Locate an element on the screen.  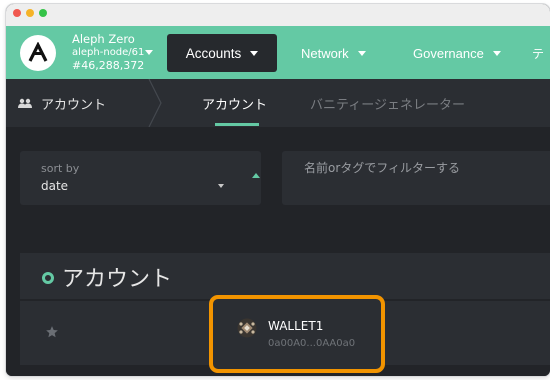
close-window-button is located at coordinates (17, 13).